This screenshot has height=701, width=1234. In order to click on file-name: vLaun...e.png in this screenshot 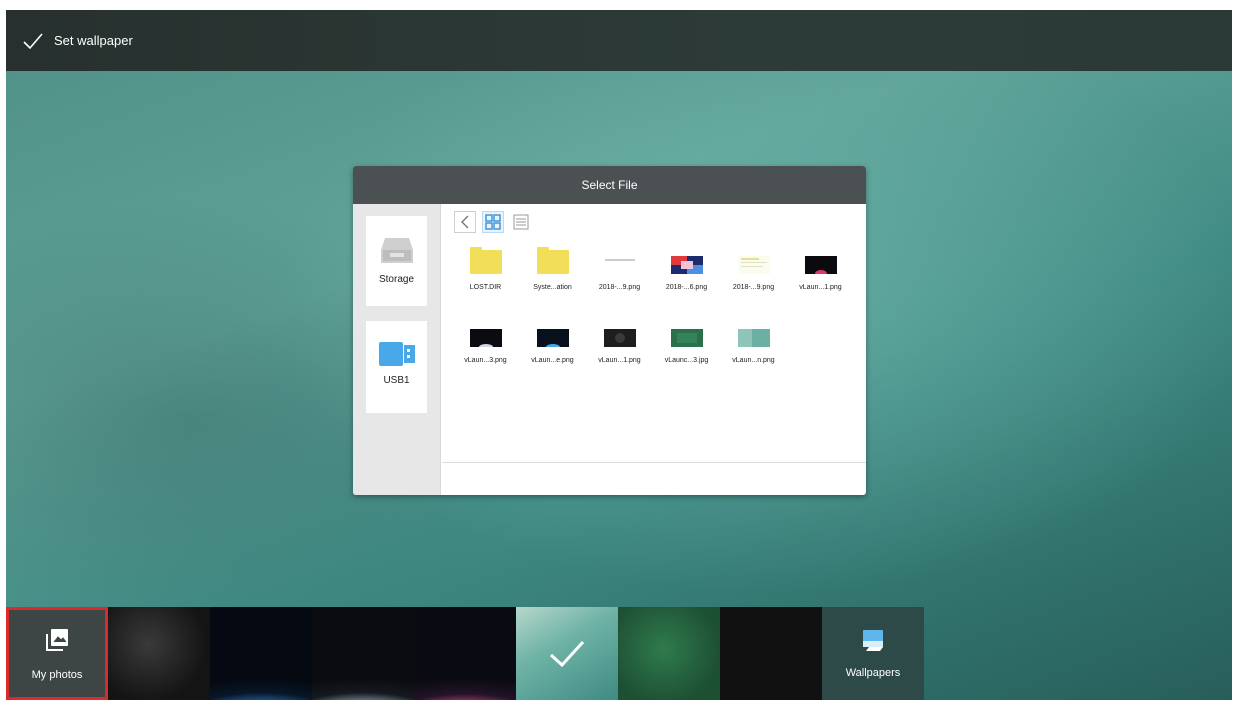, I will do `click(552, 360)`.